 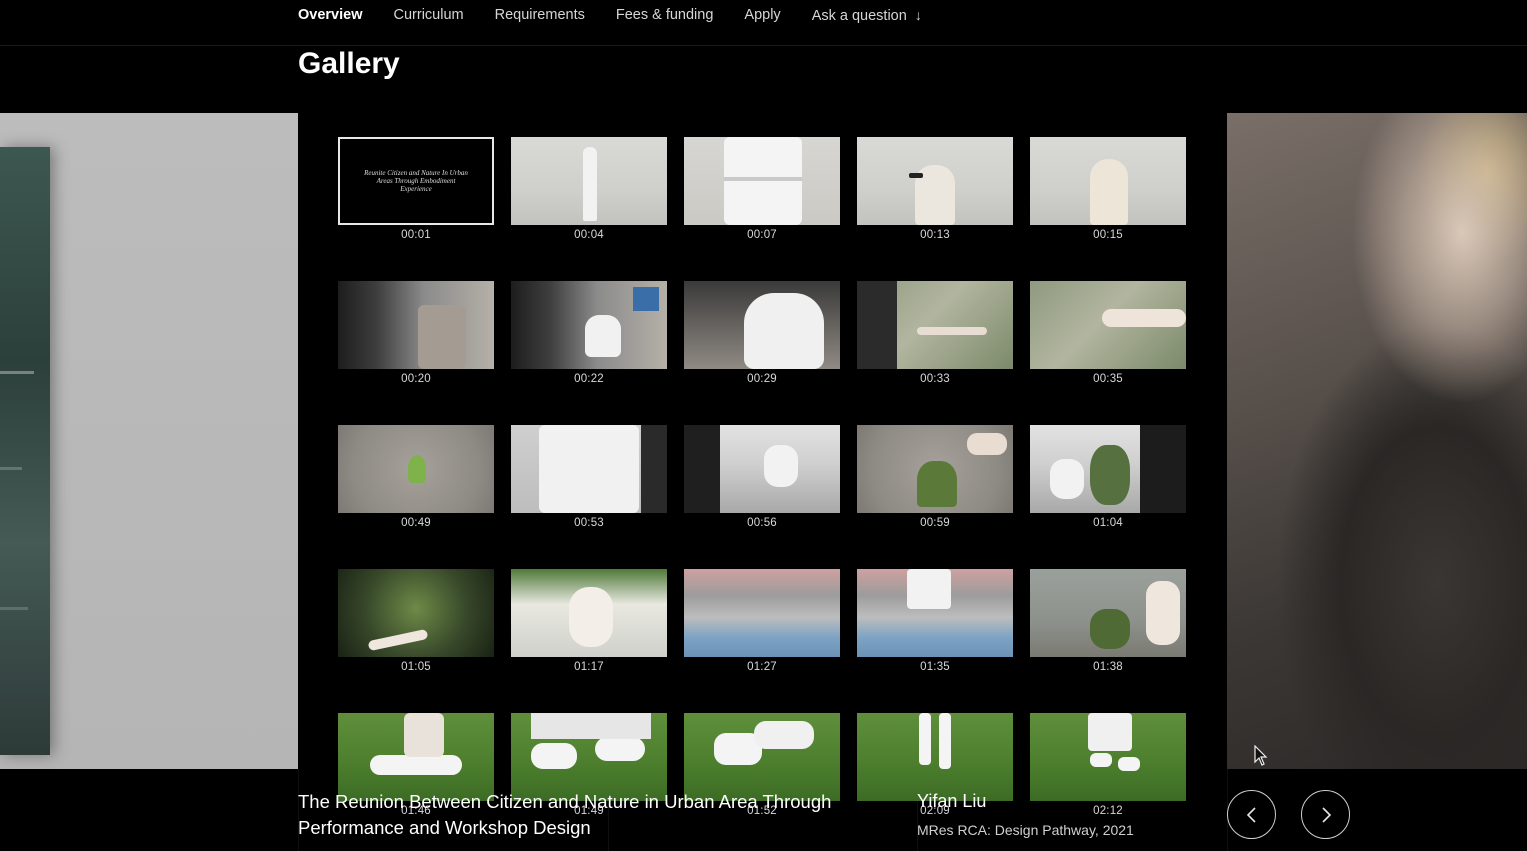 What do you see at coordinates (935, 667) in the screenshot?
I see `frame-timestamp: 01:35` at bounding box center [935, 667].